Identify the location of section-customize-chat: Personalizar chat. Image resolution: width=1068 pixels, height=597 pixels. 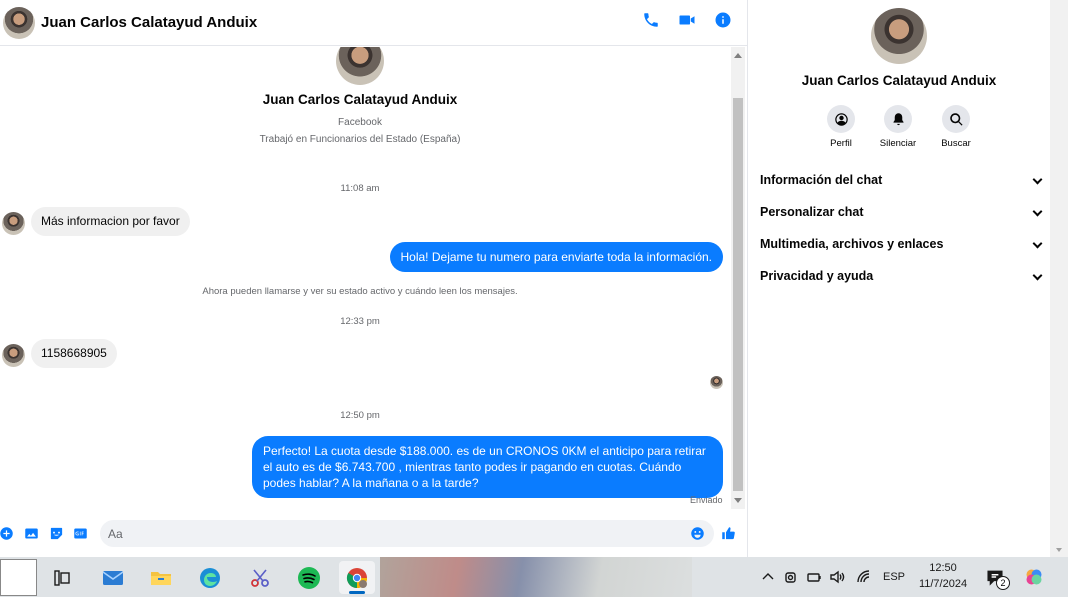
(901, 212).